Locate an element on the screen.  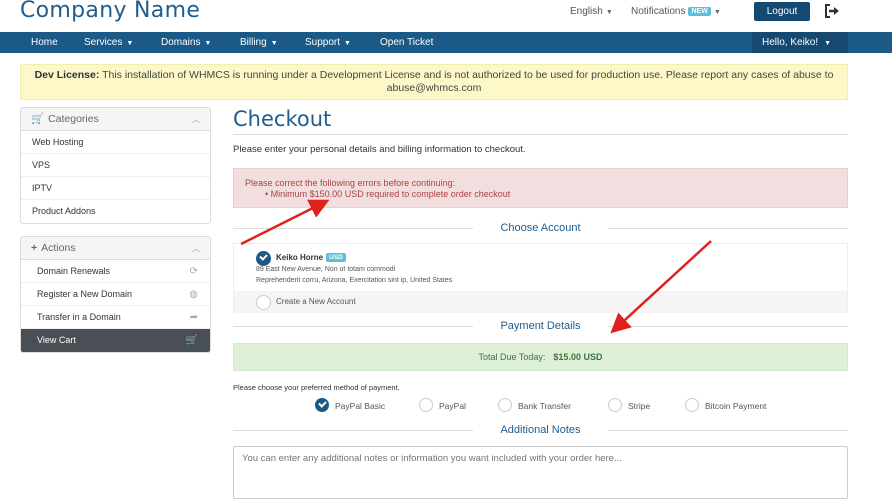
nav-services: Services ▼ is located at coordinates (108, 42).